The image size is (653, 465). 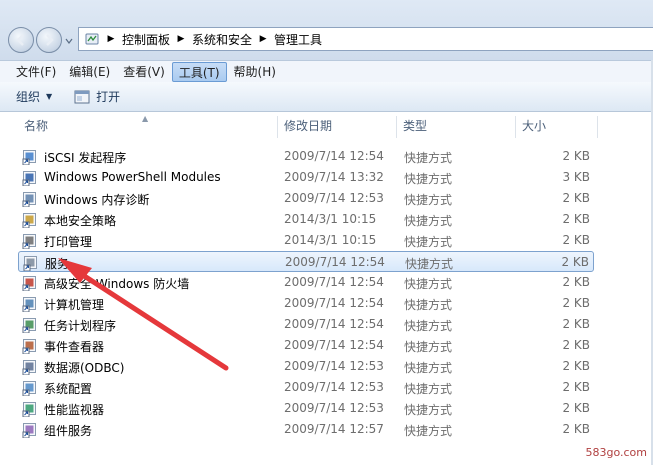 I want to click on file-row: 性能监视器 2009/7/14 12:53 快捷方式 2 KB, so click(x=306, y=408).